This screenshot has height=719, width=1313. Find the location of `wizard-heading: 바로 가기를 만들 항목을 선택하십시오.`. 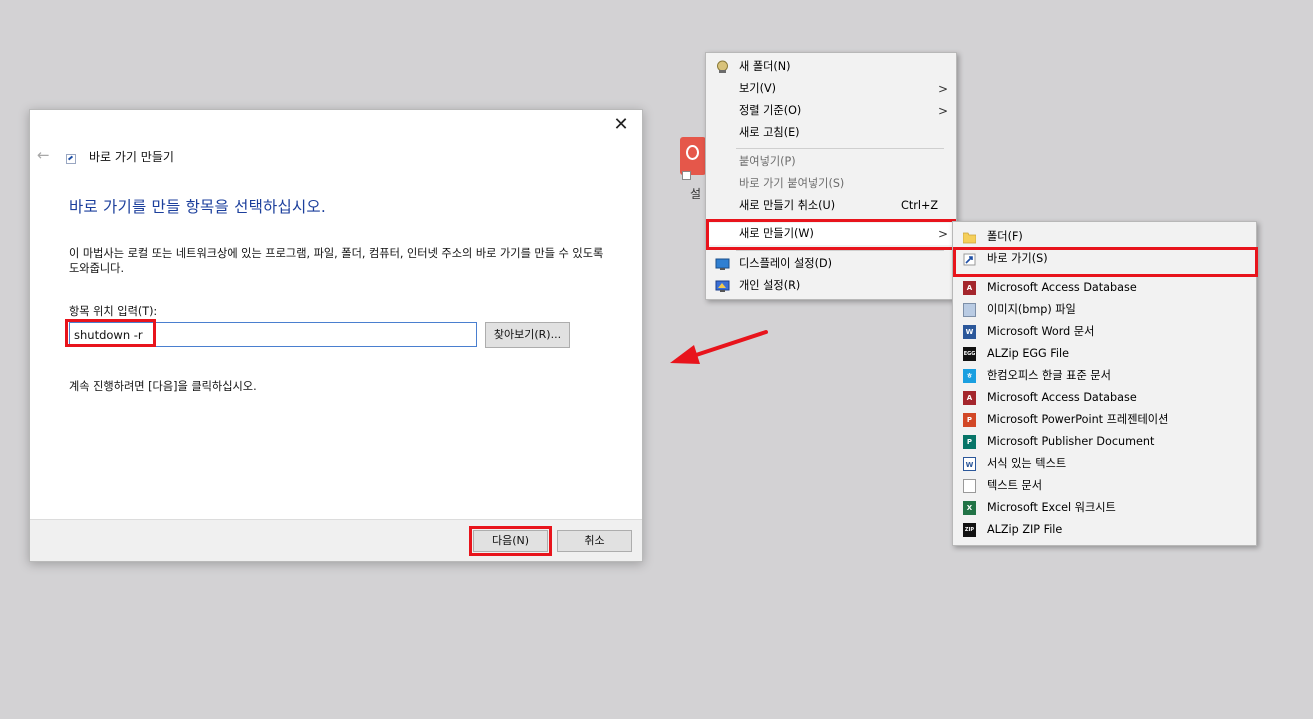

wizard-heading: 바로 가기를 만들 항목을 선택하십시오. is located at coordinates (197, 207).